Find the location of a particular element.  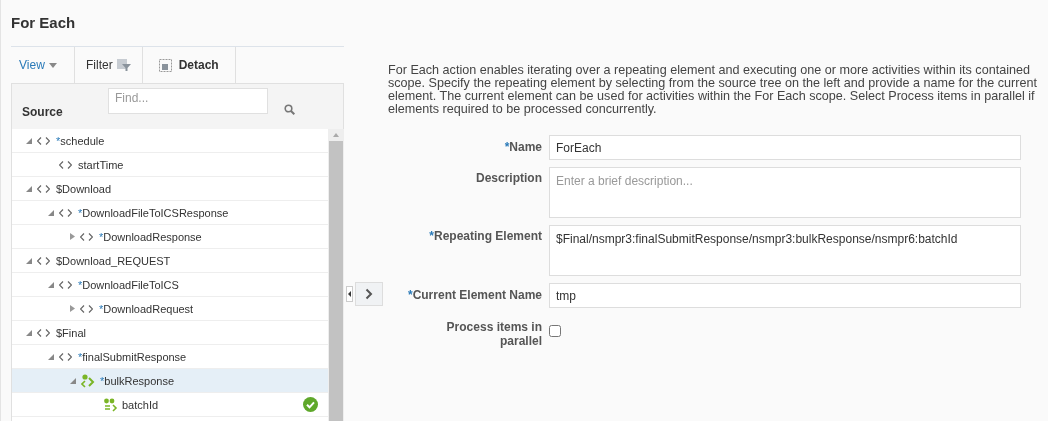

tree-row: *schedule is located at coordinates (170, 141).